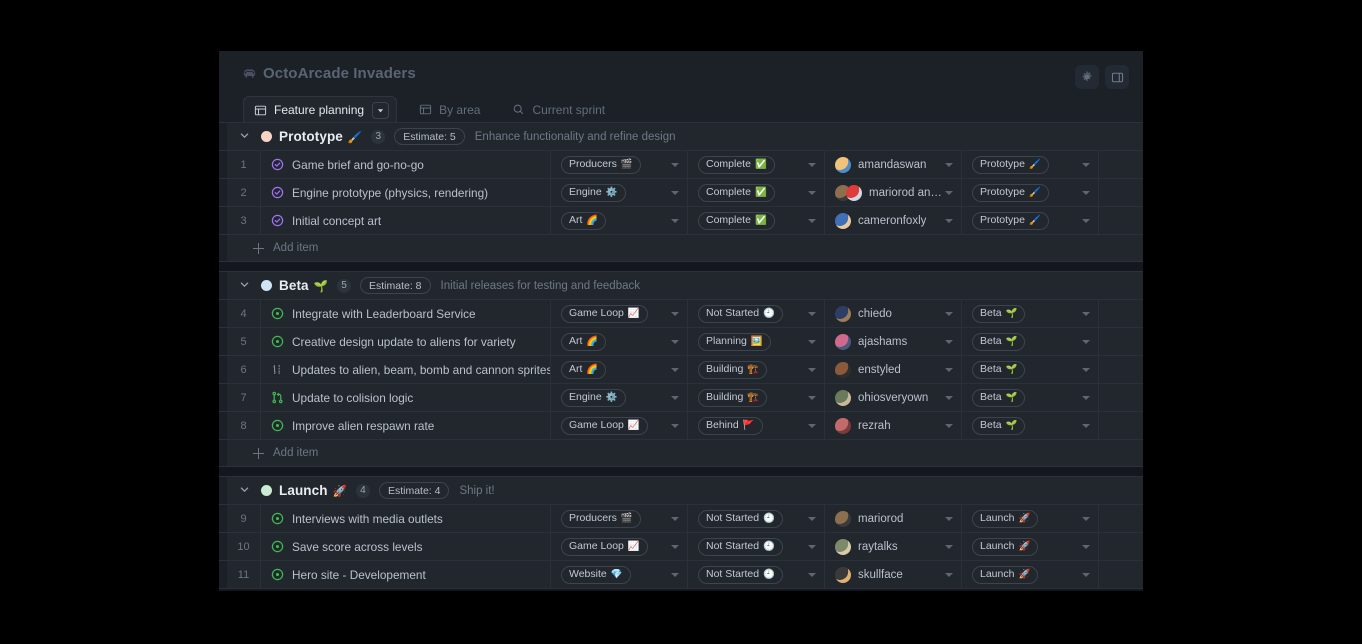  What do you see at coordinates (558, 109) in the screenshot?
I see `tab-current-sprint: Current sprint` at bounding box center [558, 109].